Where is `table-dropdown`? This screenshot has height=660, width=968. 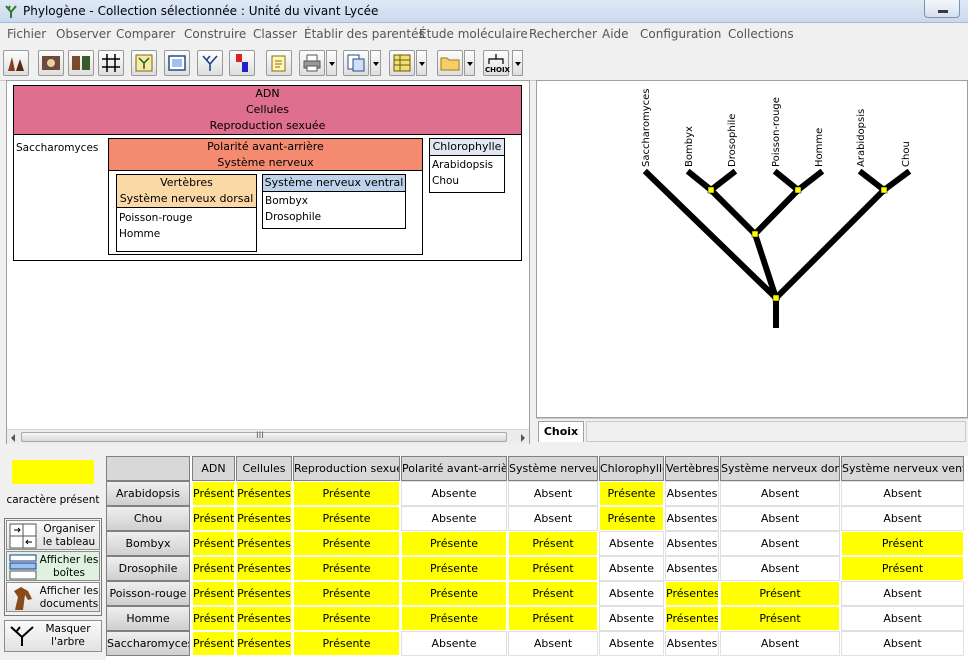
table-dropdown is located at coordinates (421, 63).